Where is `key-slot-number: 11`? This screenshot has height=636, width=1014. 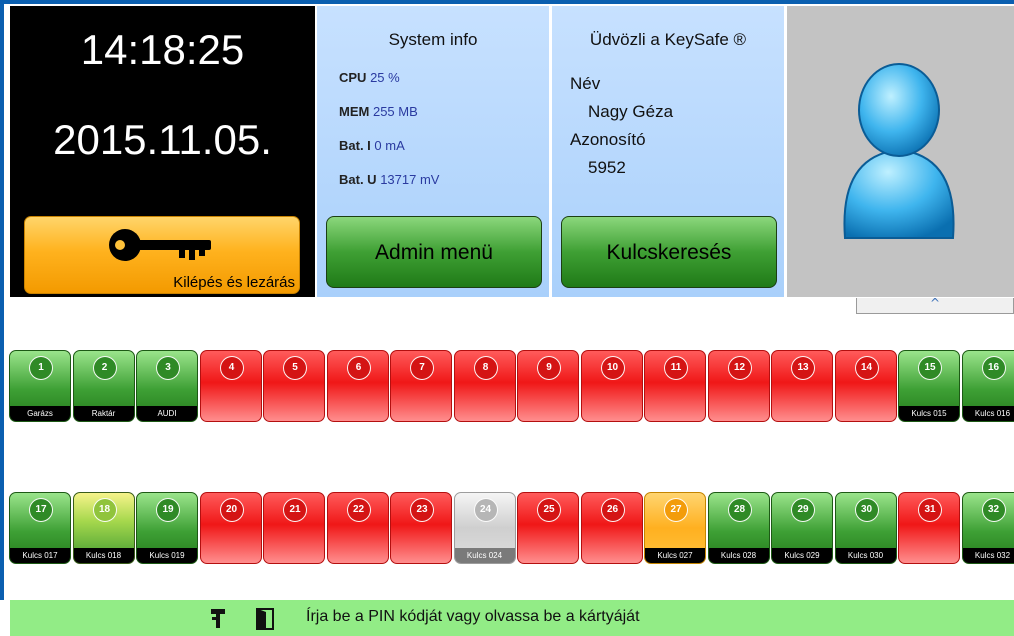 key-slot-number: 11 is located at coordinates (676, 368).